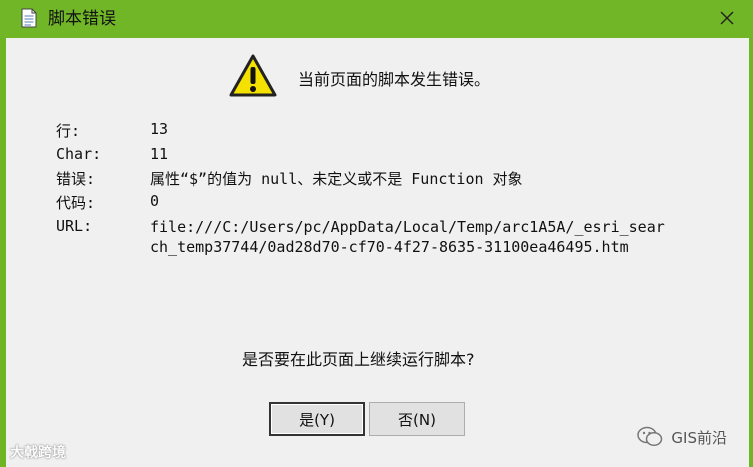 This screenshot has width=753, height=467. What do you see at coordinates (317, 419) in the screenshot?
I see `yes-button: 是(Y)` at bounding box center [317, 419].